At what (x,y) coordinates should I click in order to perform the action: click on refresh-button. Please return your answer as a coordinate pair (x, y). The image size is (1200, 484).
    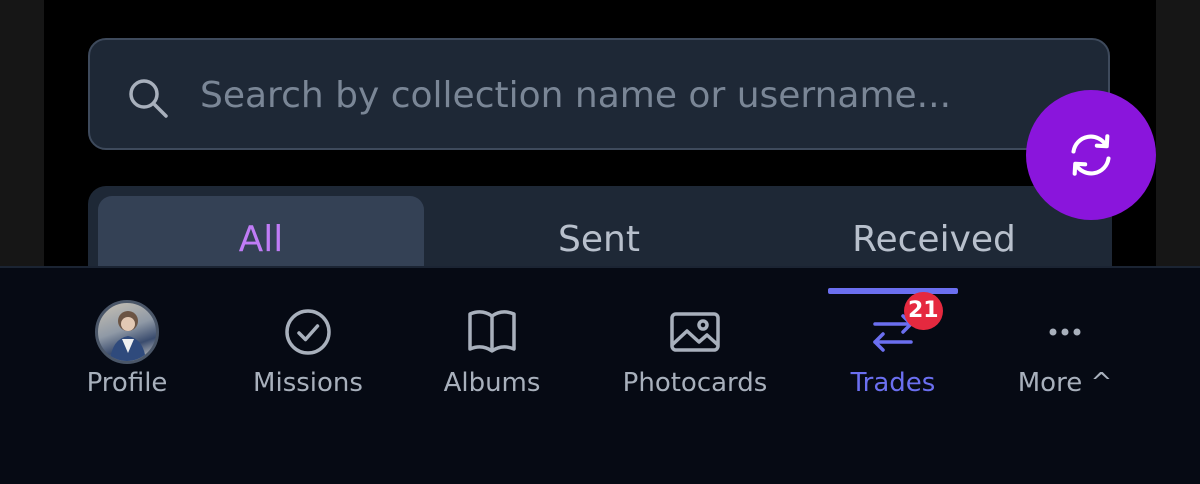
    Looking at the image, I should click on (1091, 155).